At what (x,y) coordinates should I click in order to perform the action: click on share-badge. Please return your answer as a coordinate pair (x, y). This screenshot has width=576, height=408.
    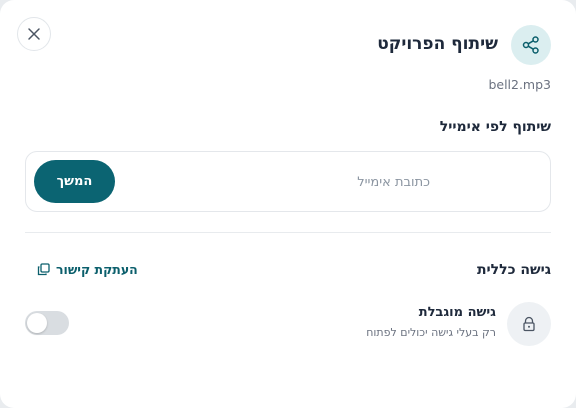
    Looking at the image, I should click on (531, 45).